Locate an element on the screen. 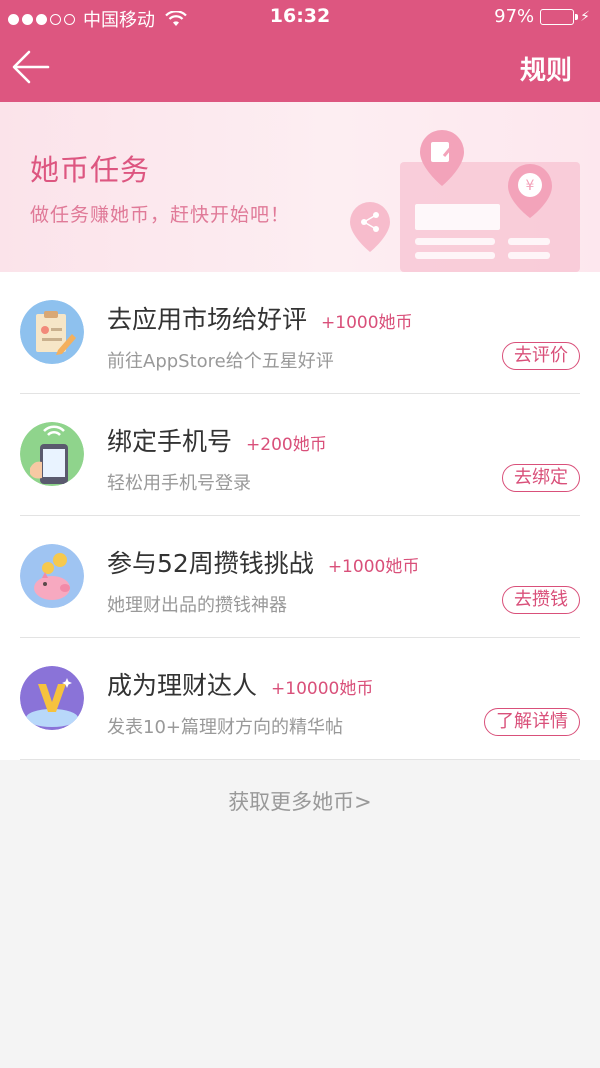  piggy-bank-icon is located at coordinates (52, 576).